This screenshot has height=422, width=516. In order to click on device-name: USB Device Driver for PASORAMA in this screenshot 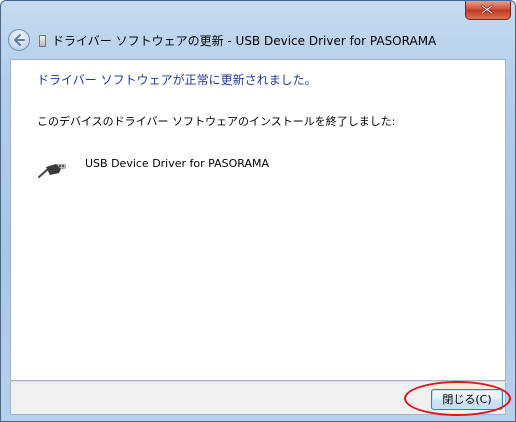, I will do `click(177, 163)`.